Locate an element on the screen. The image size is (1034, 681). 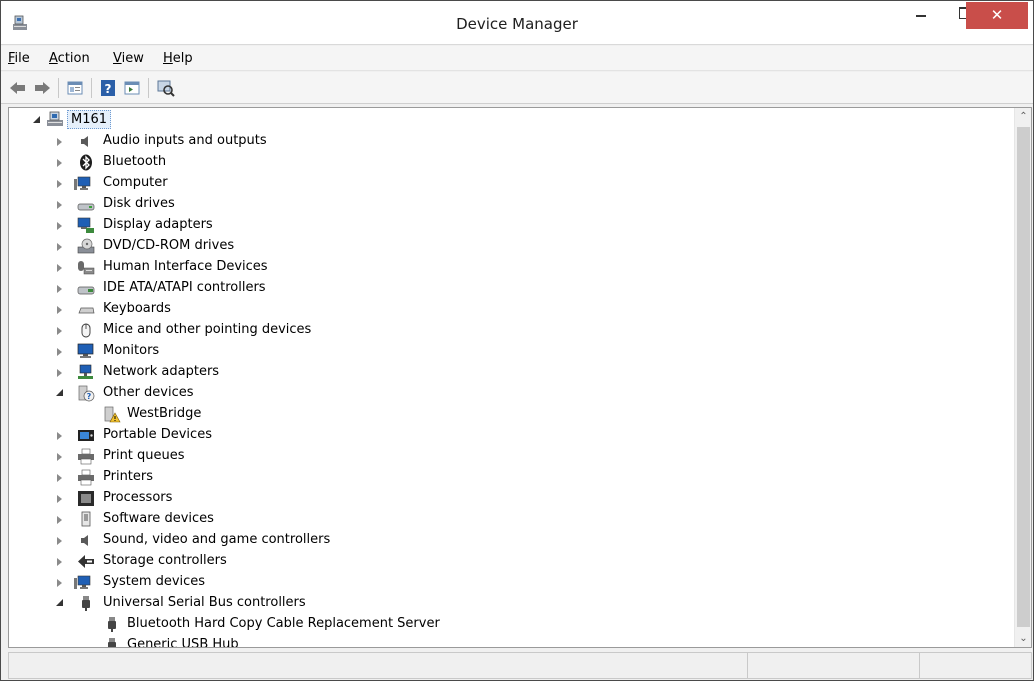
tree-item-usb-controllers: Universal Serial Bus controllers is located at coordinates (459, 603).